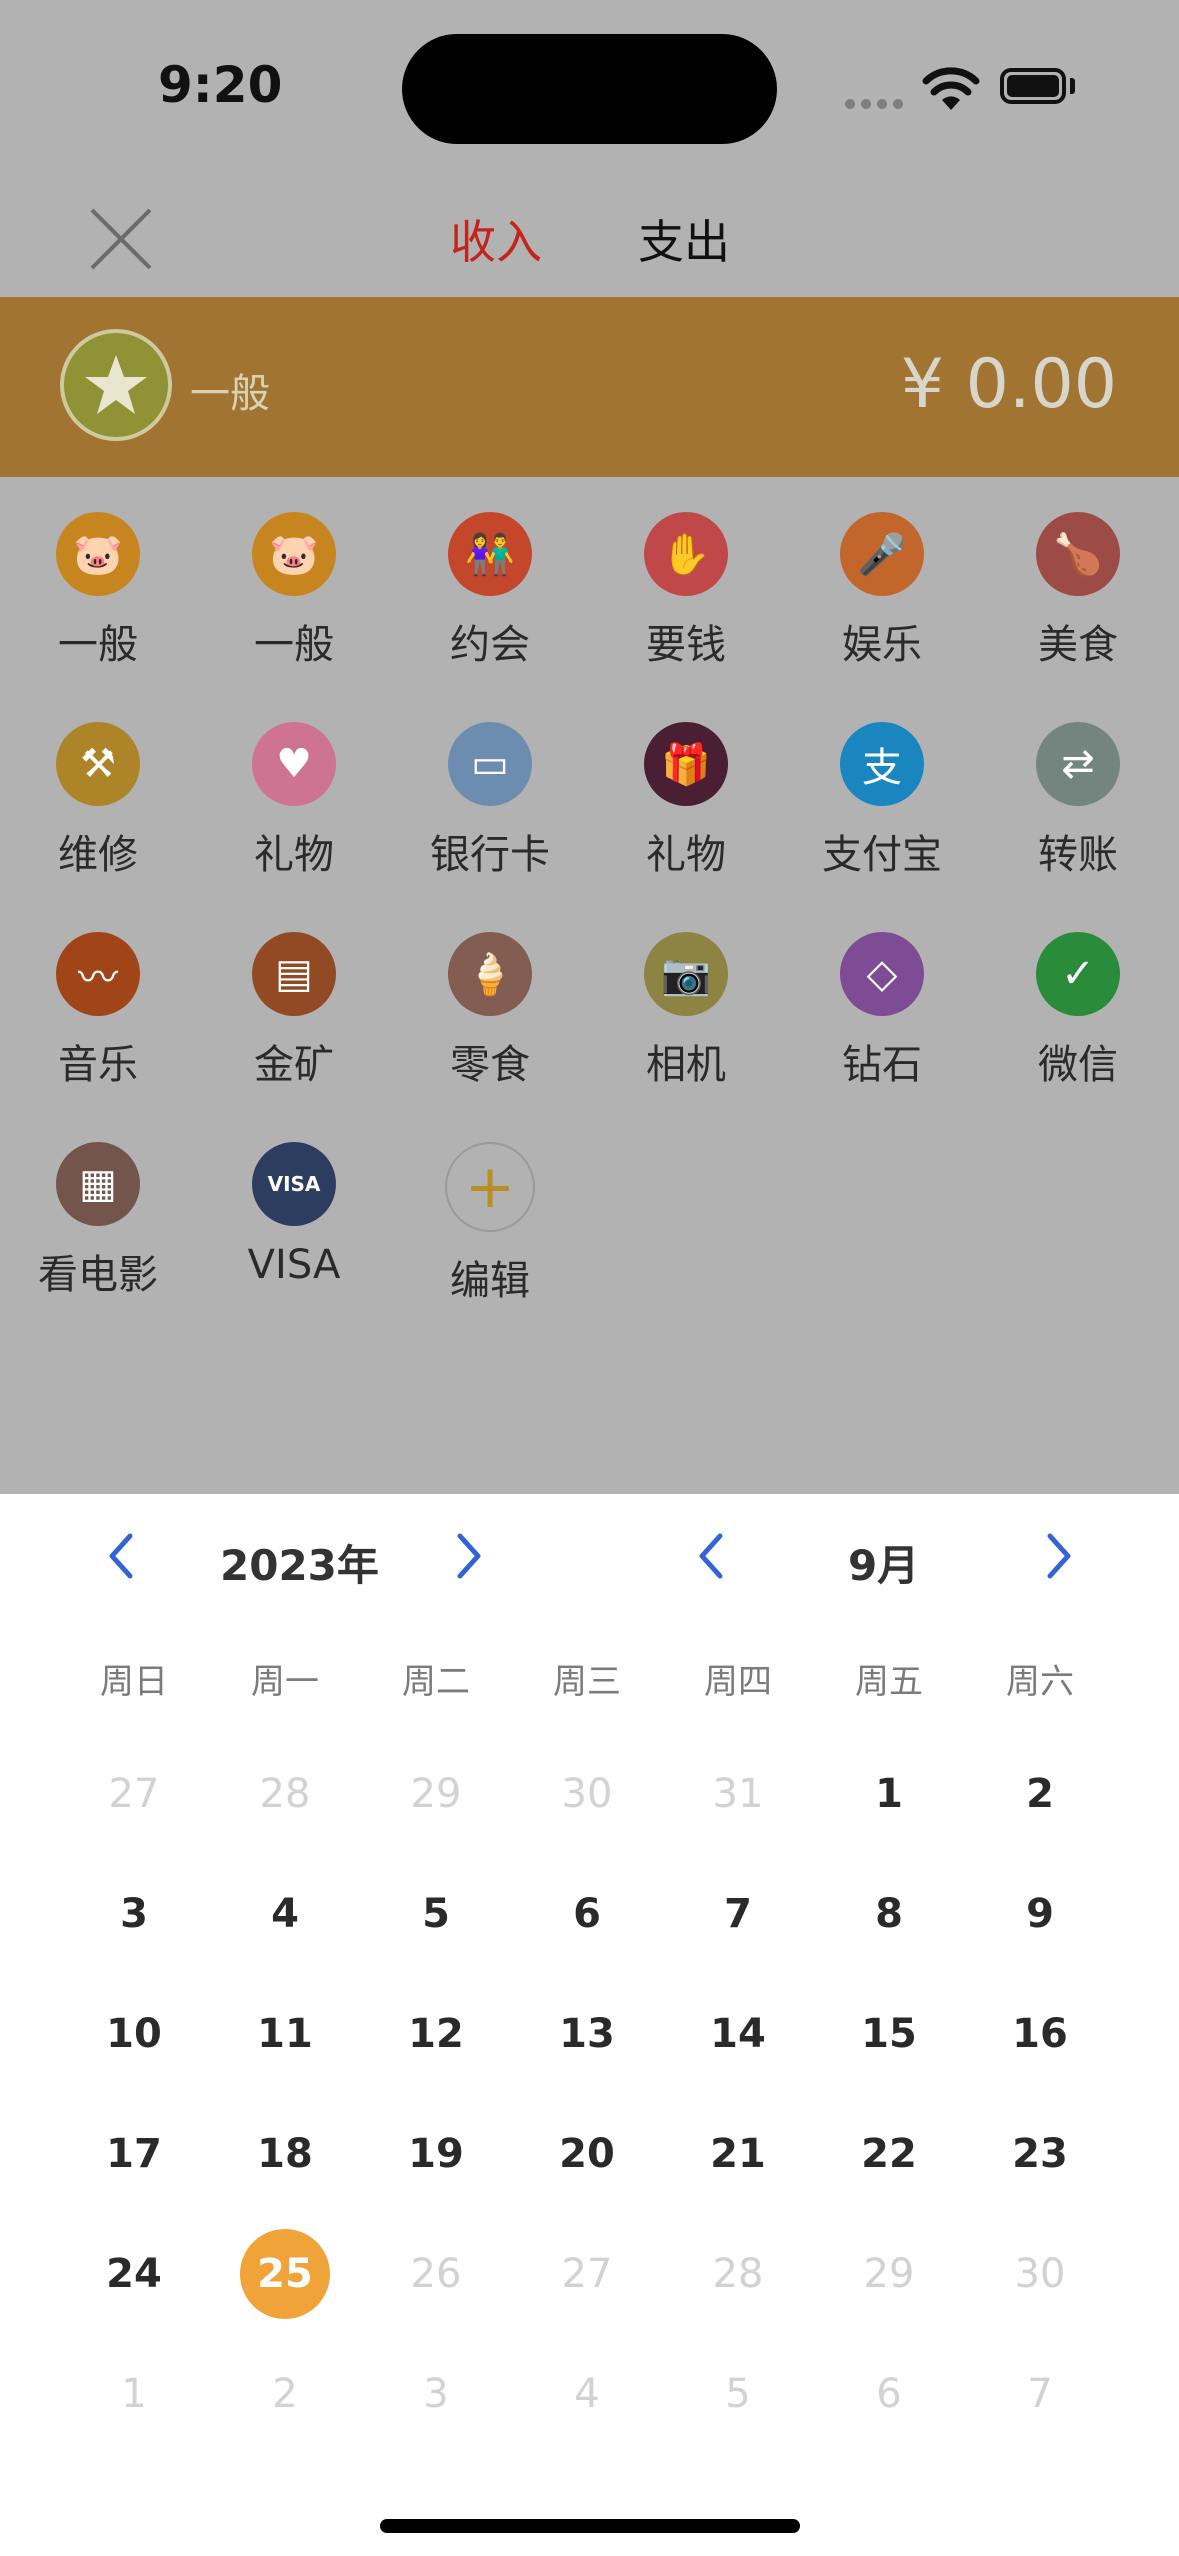 Image resolution: width=1179 pixels, height=2556 pixels. What do you see at coordinates (589, 89) in the screenshot?
I see `dynamic-island` at bounding box center [589, 89].